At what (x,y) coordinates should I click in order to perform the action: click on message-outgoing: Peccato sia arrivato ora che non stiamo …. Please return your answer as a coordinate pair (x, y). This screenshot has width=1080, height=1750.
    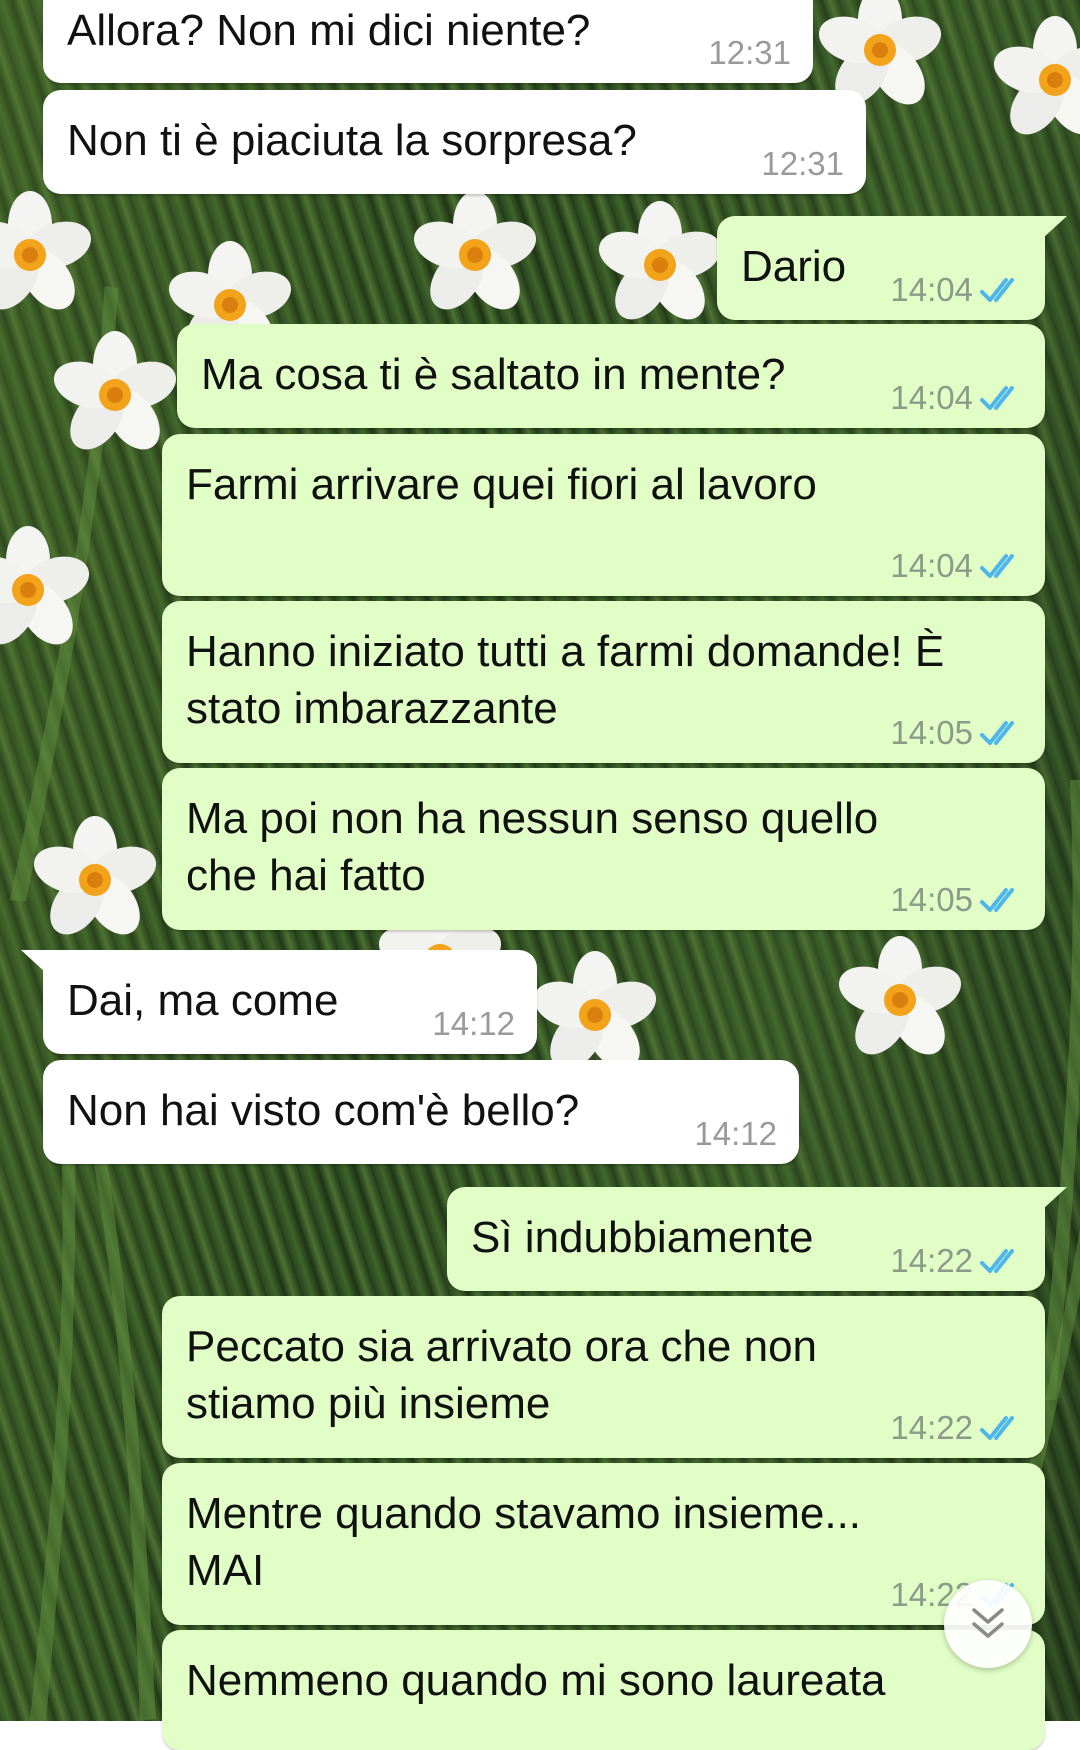
    Looking at the image, I should click on (603, 1377).